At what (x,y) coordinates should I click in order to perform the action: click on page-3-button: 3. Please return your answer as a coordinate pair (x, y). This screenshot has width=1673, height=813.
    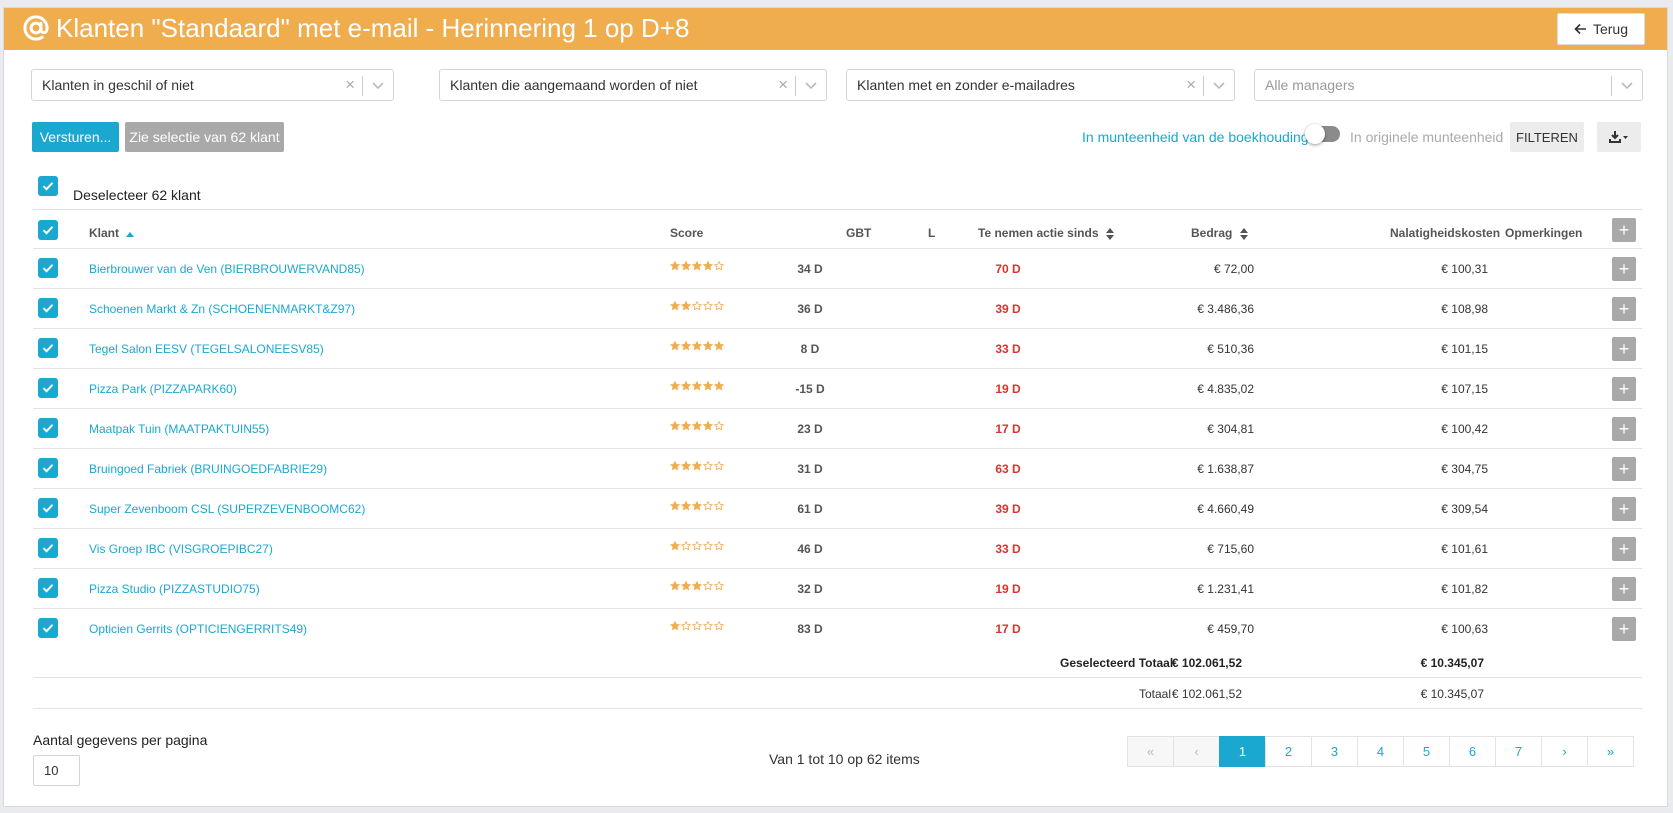
    Looking at the image, I should click on (1334, 751).